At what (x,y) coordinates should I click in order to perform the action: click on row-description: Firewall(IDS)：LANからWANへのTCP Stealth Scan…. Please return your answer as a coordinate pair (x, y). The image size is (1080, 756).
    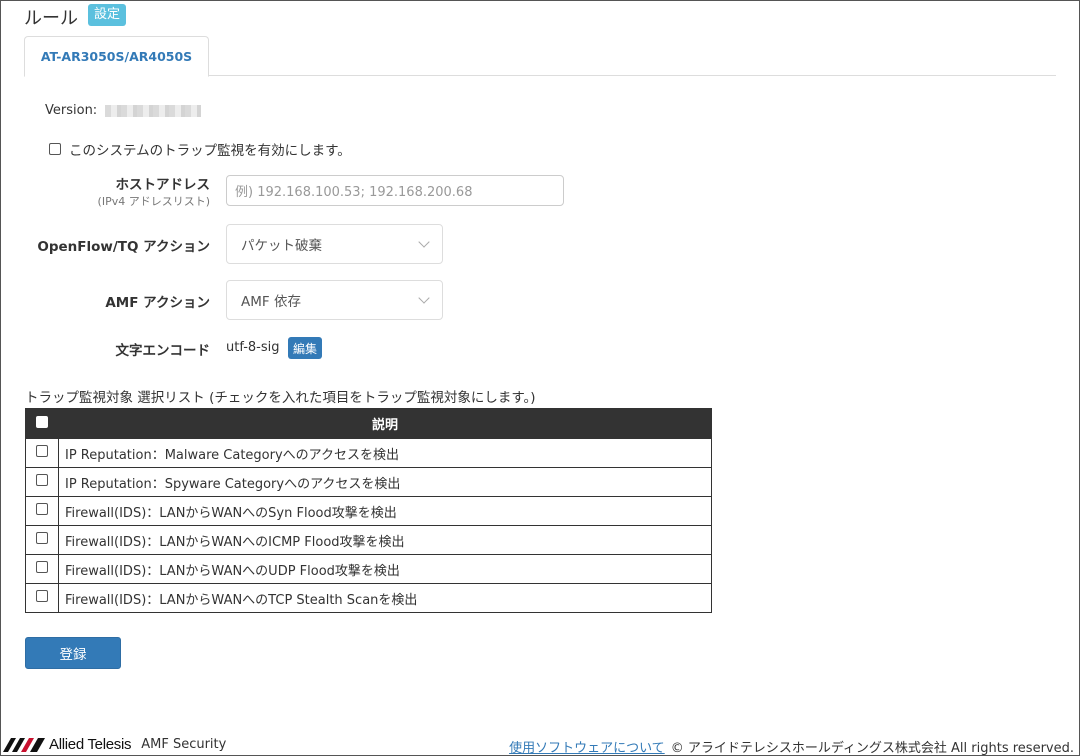
    Looking at the image, I should click on (385, 598).